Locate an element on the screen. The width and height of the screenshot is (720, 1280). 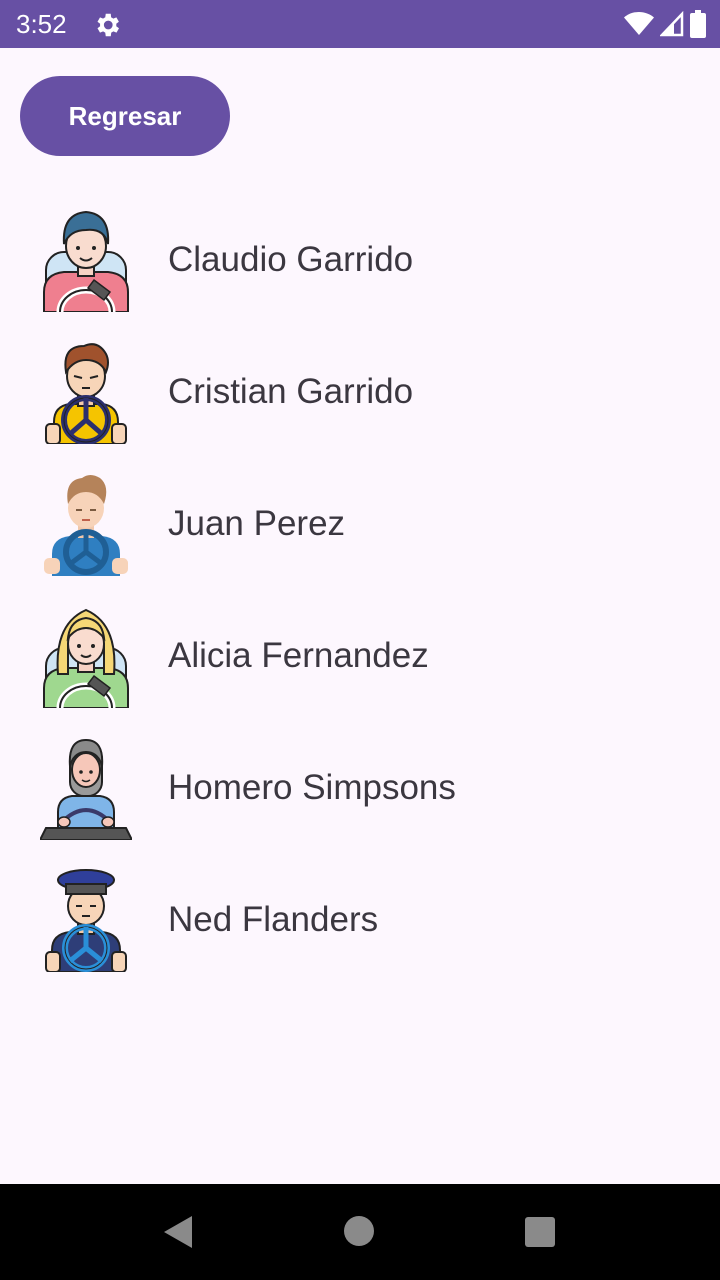
recent-apps-square-icon is located at coordinates (540, 1232).